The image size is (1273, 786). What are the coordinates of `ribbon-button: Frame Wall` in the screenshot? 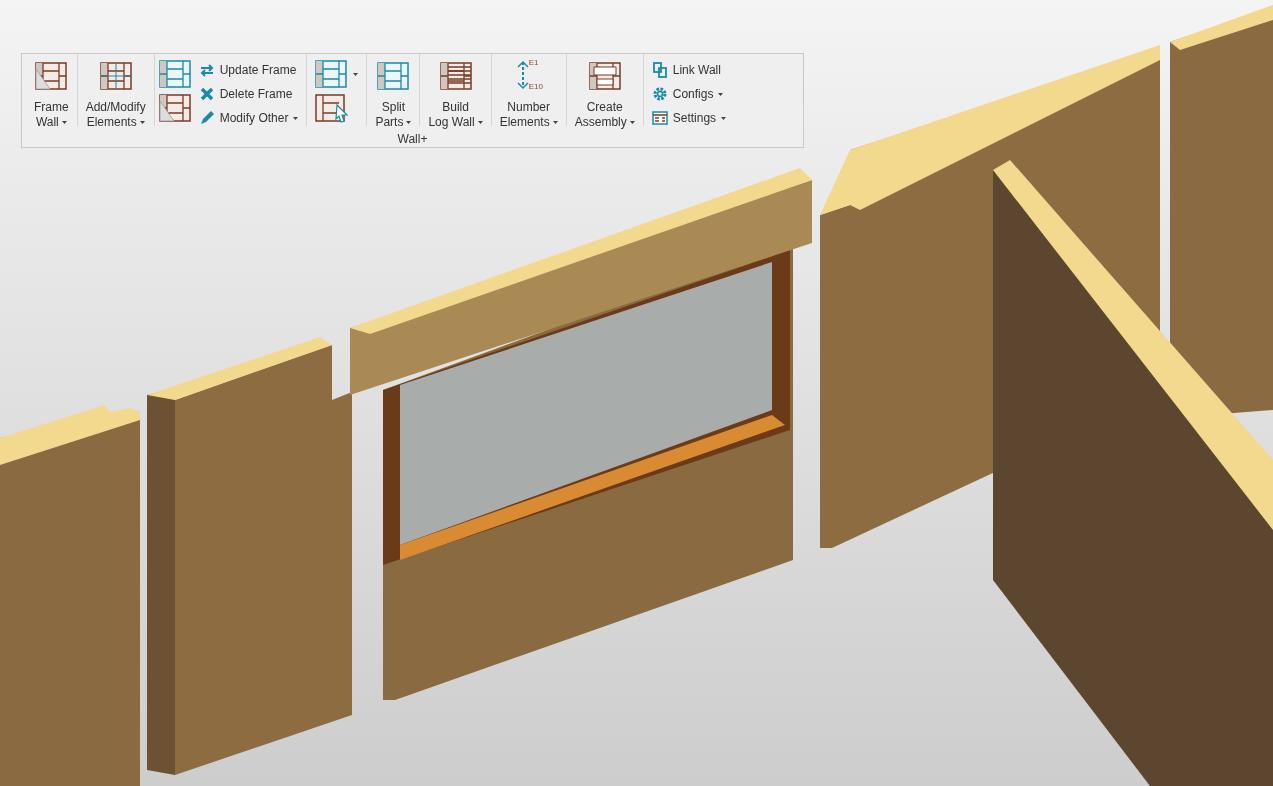 It's located at (51, 94).